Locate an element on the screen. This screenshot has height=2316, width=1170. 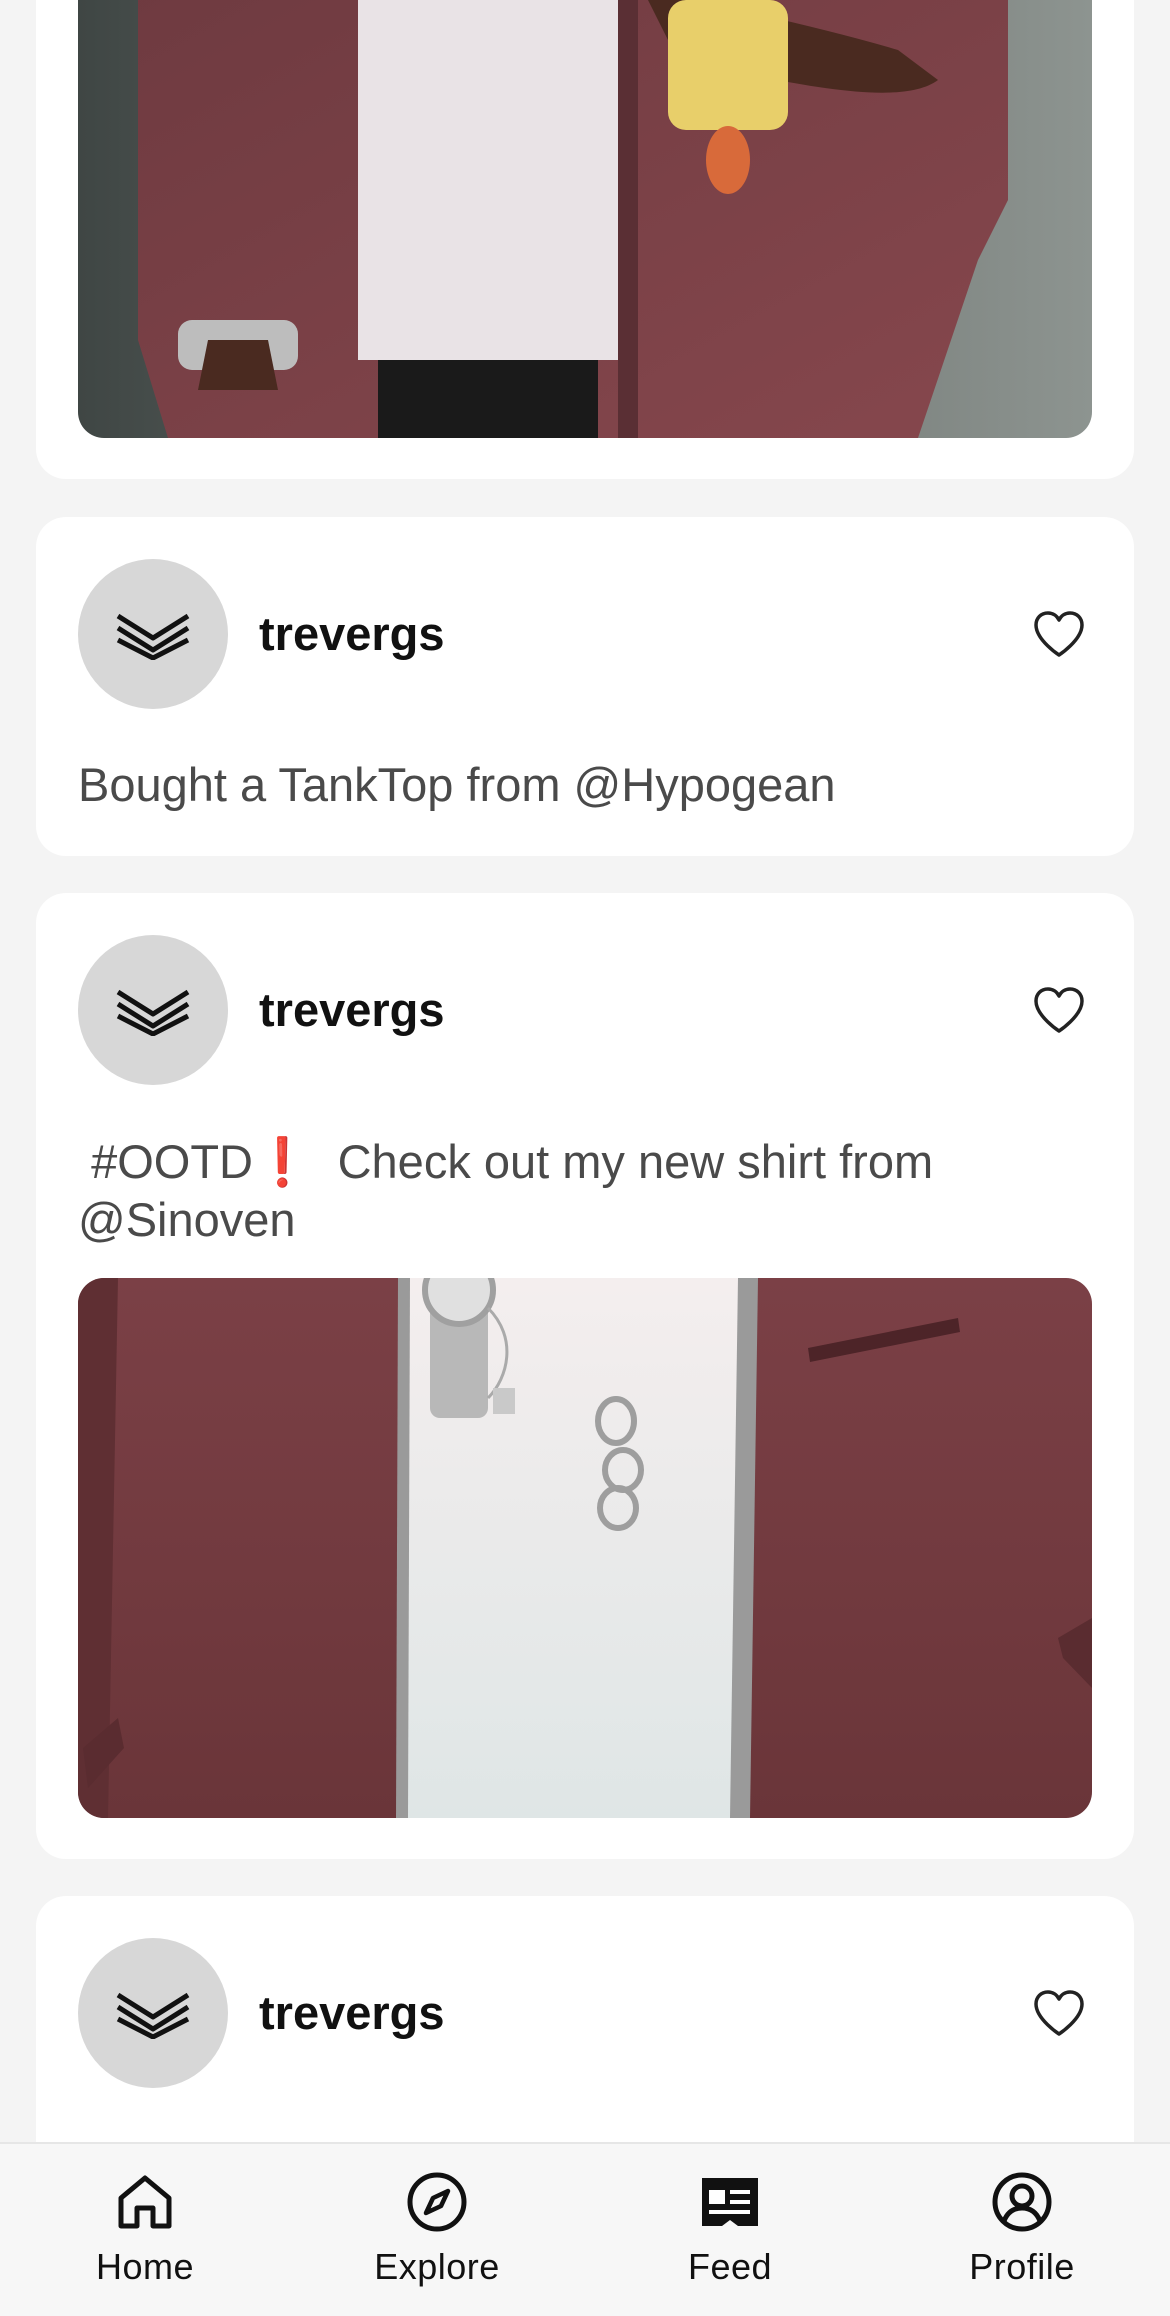
nav-label: Profile is located at coordinates (1022, 2266).